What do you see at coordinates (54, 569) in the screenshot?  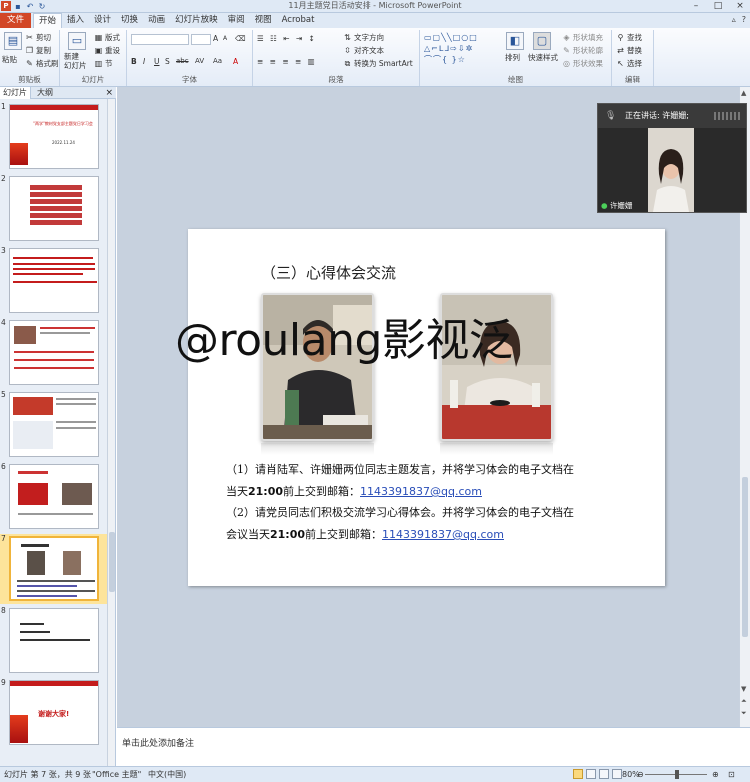 I see `slide-thumbnail-7: 7` at bounding box center [54, 569].